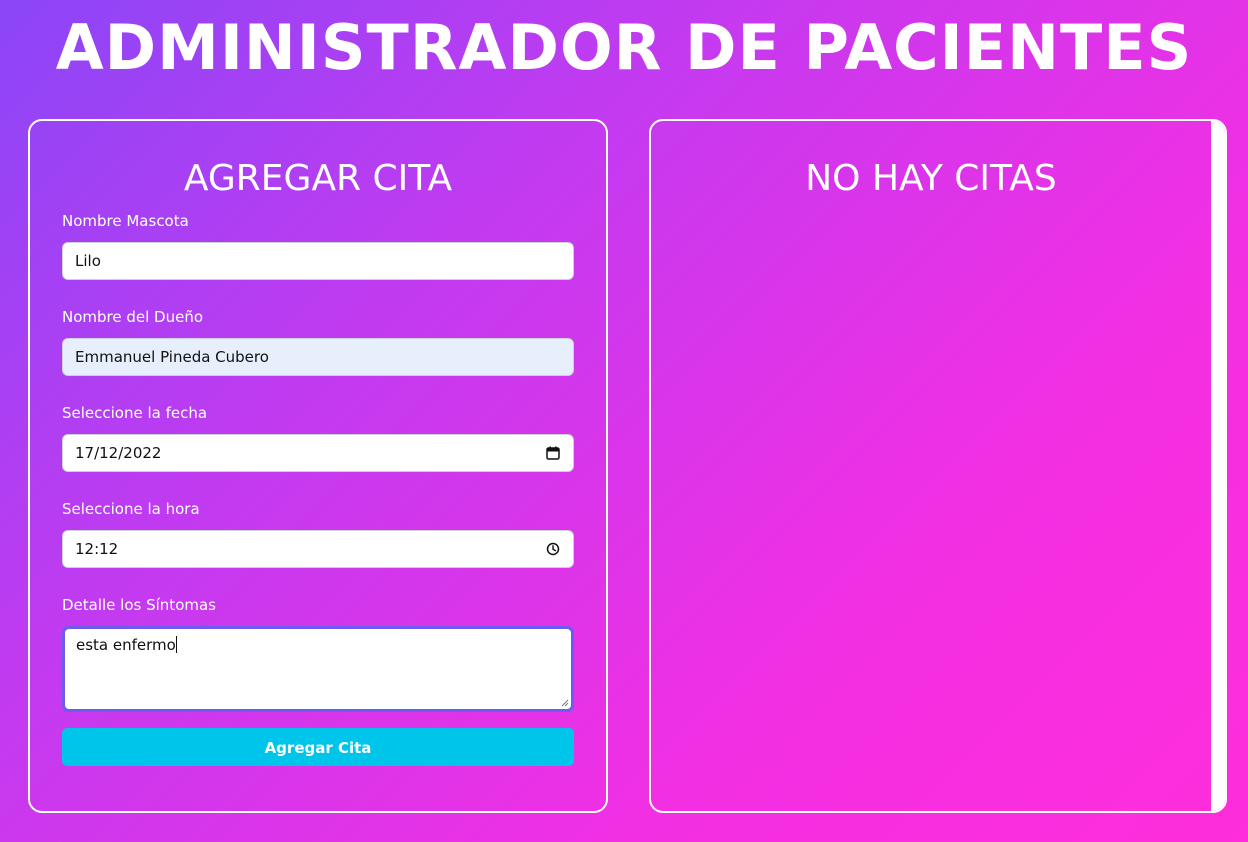  Describe the element at coordinates (135, 413) in the screenshot. I see `date-label: Seleccione la fecha` at that location.